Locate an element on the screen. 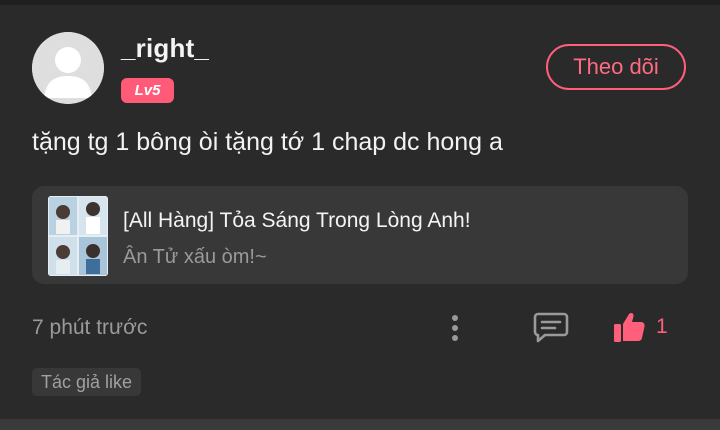  username: _right_ is located at coordinates (165, 48).